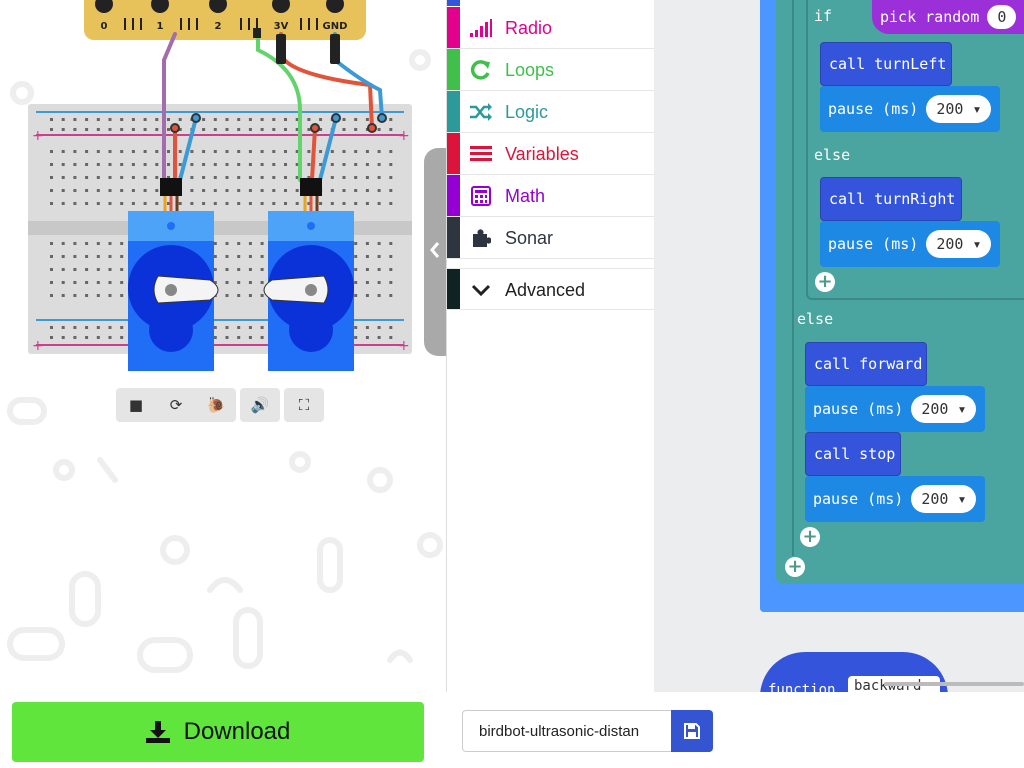 This screenshot has height=768, width=1024. Describe the element at coordinates (802, 687) in the screenshot. I see `function-label: function` at that location.